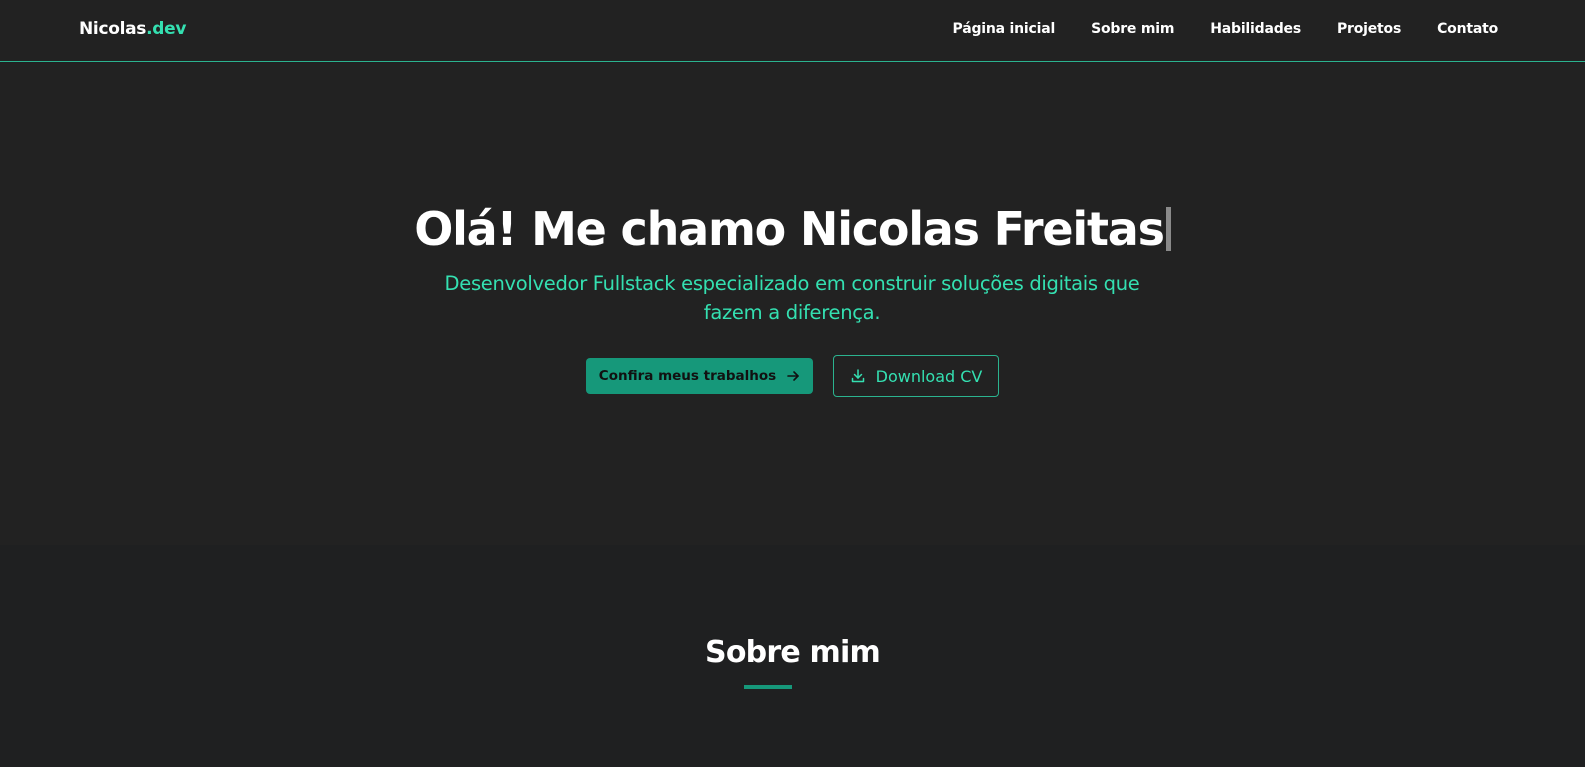 Image resolution: width=1585 pixels, height=767 pixels. What do you see at coordinates (1004, 29) in the screenshot?
I see `nav-link-home: Página inicial` at bounding box center [1004, 29].